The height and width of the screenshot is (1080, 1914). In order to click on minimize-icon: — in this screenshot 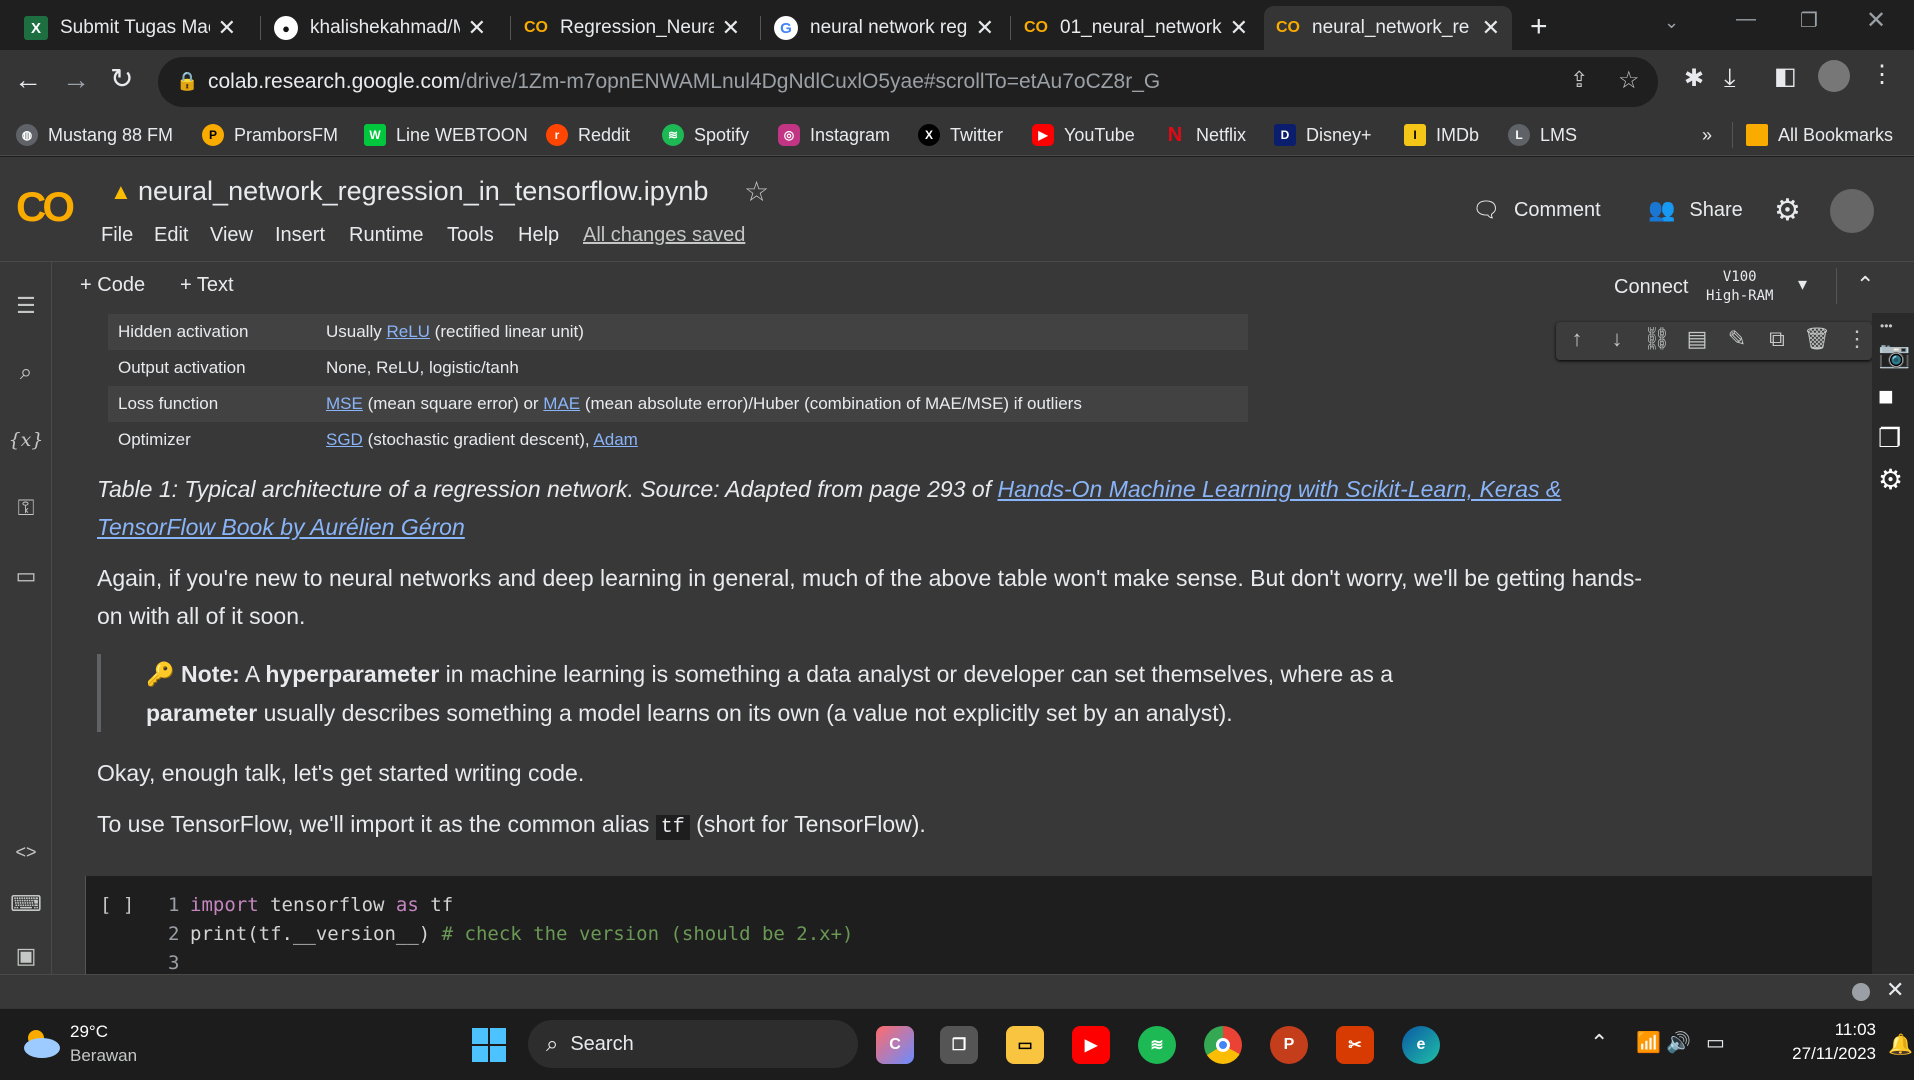, I will do `click(1746, 19)`.